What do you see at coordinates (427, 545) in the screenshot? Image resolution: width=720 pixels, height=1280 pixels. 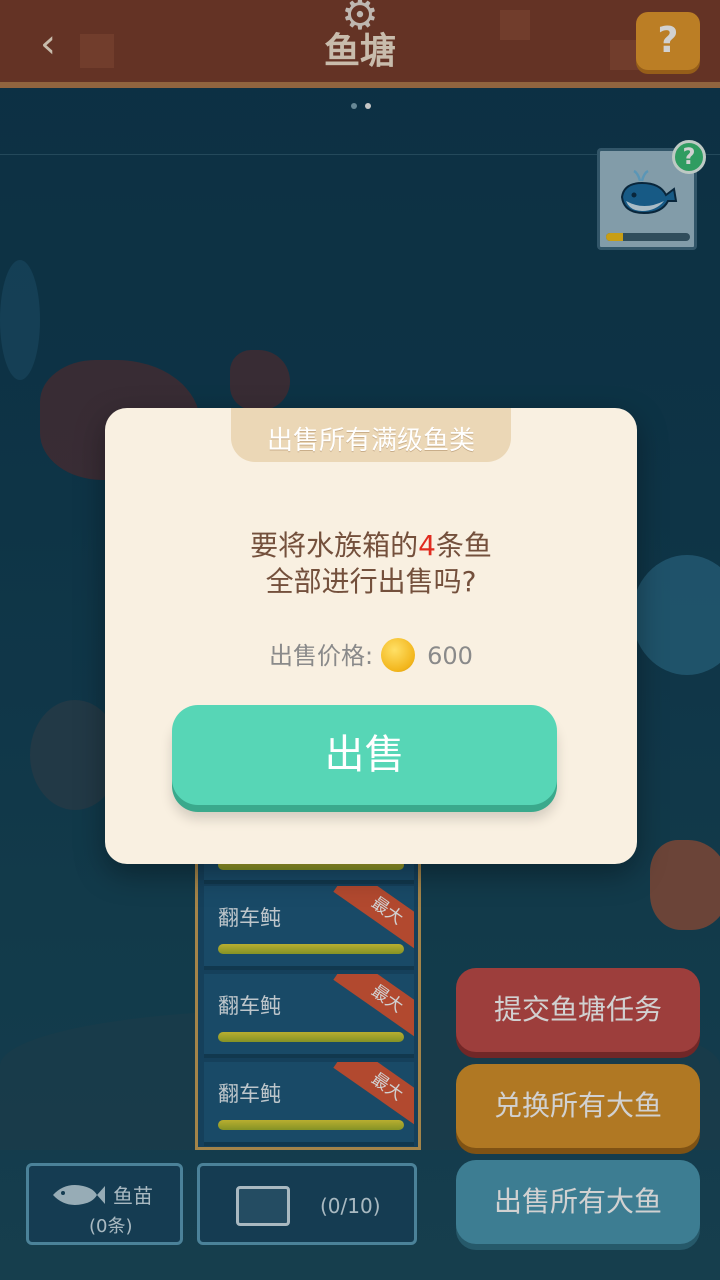 I see `fish-count: 4` at bounding box center [427, 545].